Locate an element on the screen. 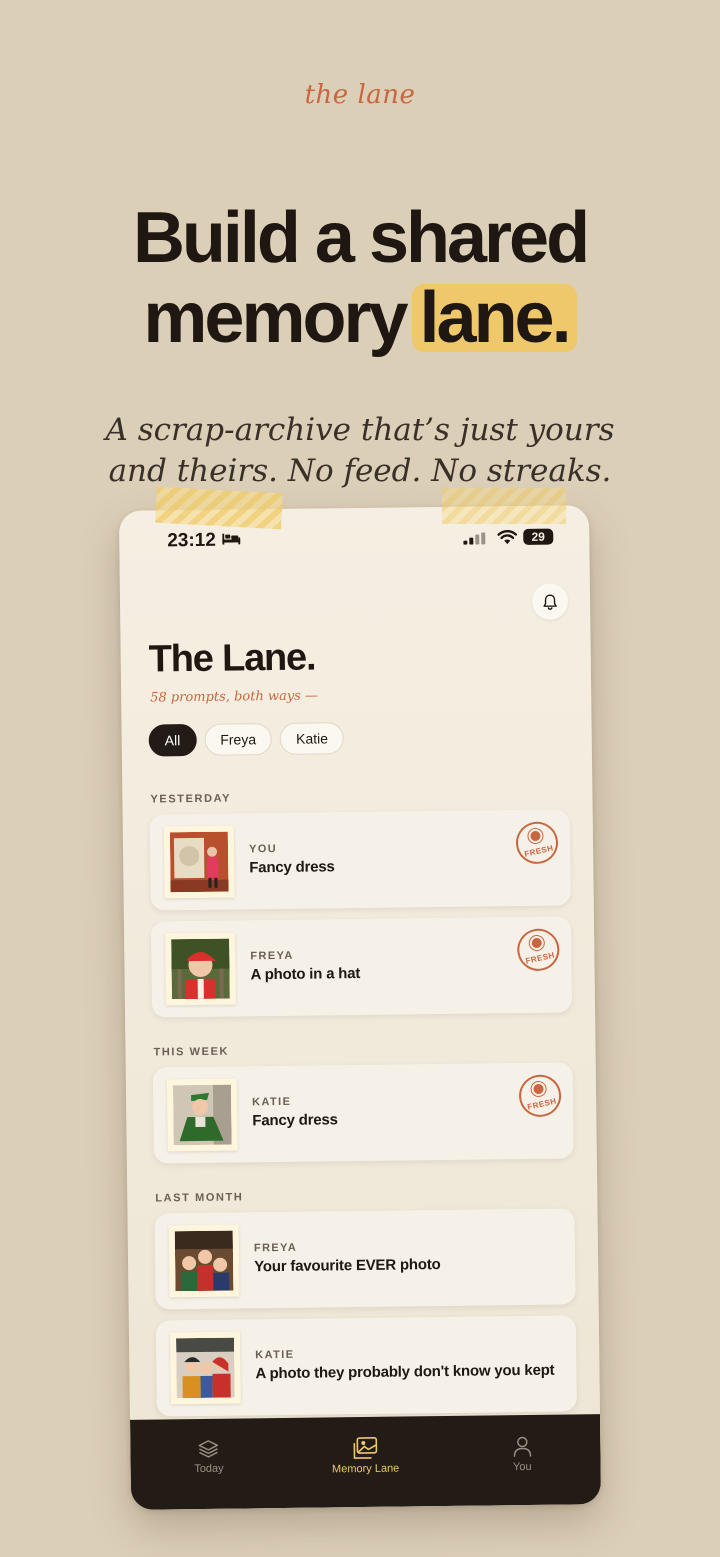  card-title: A photo in a hat is located at coordinates (305, 974).